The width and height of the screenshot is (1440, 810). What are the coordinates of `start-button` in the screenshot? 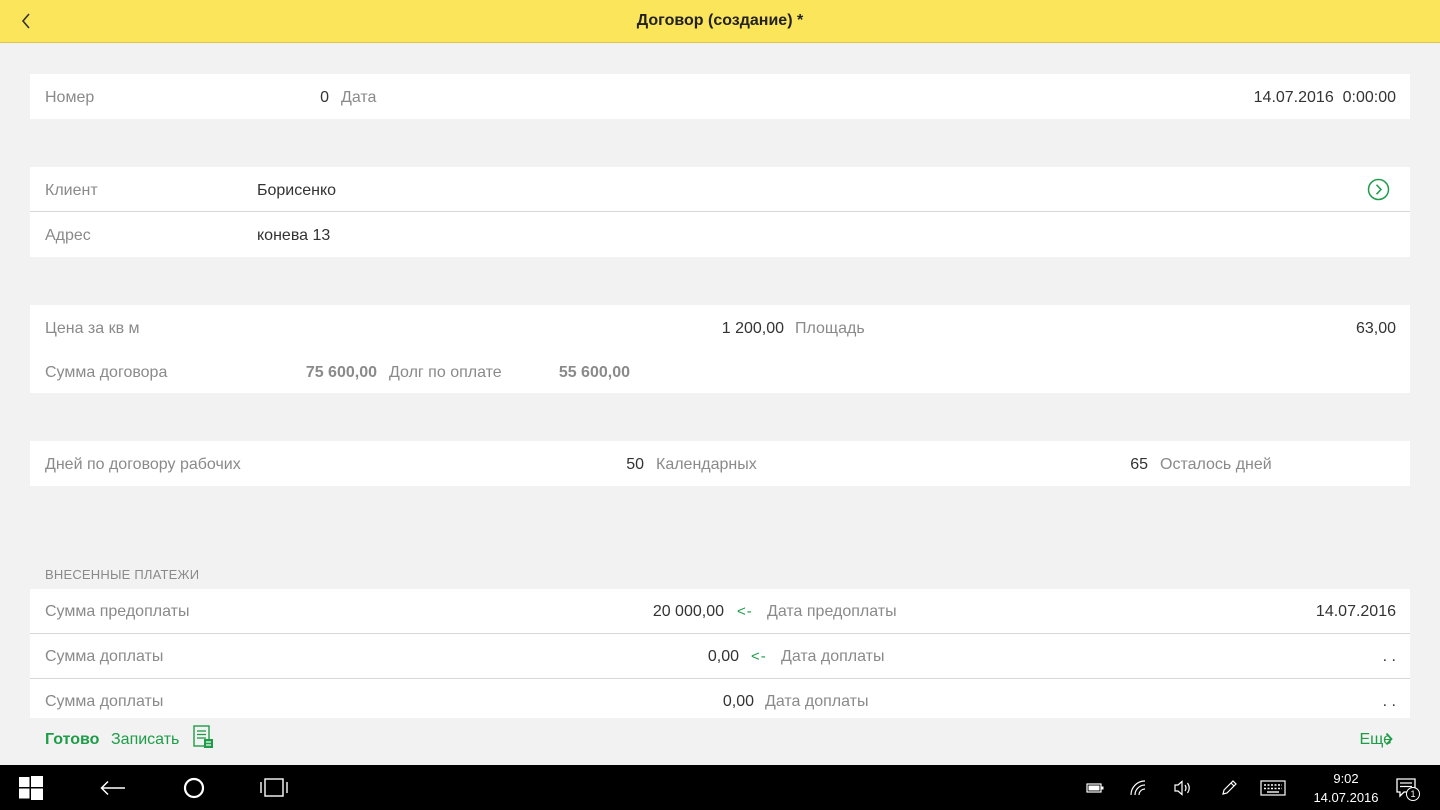 It's located at (31, 788).